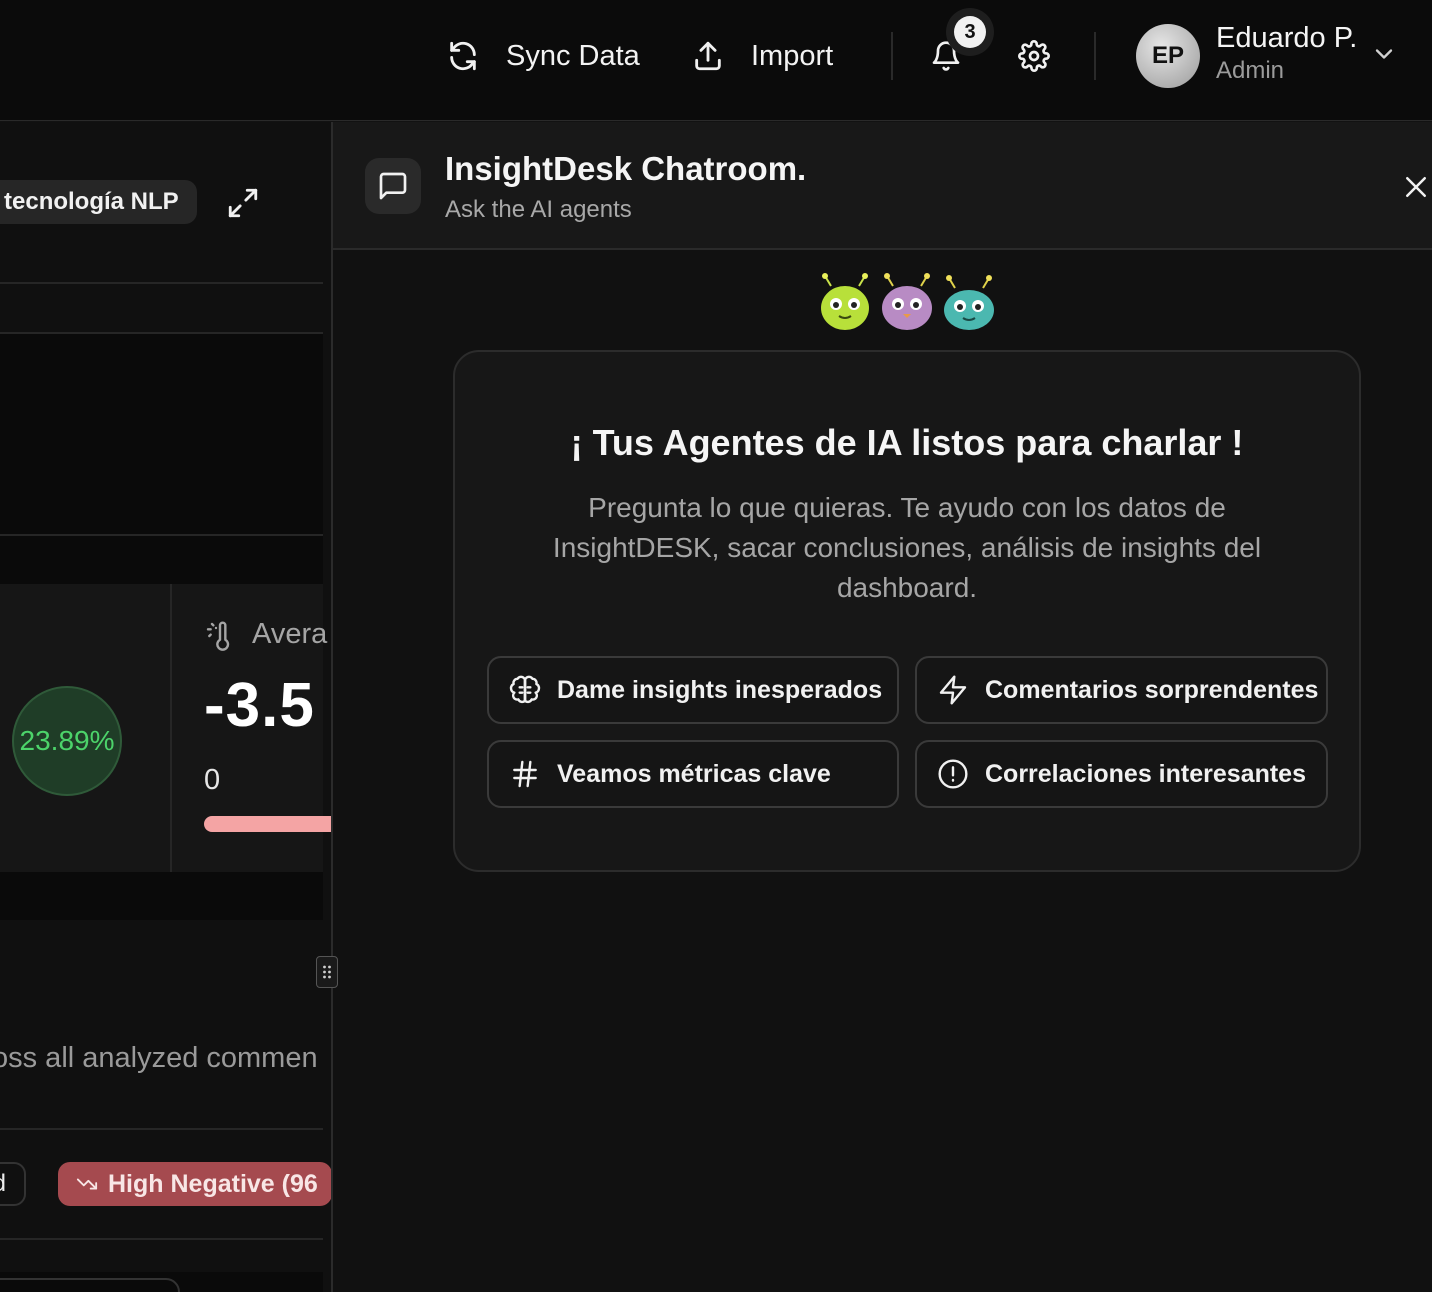 Image resolution: width=1432 pixels, height=1292 pixels. What do you see at coordinates (243, 203) in the screenshot?
I see `expand-icon` at bounding box center [243, 203].